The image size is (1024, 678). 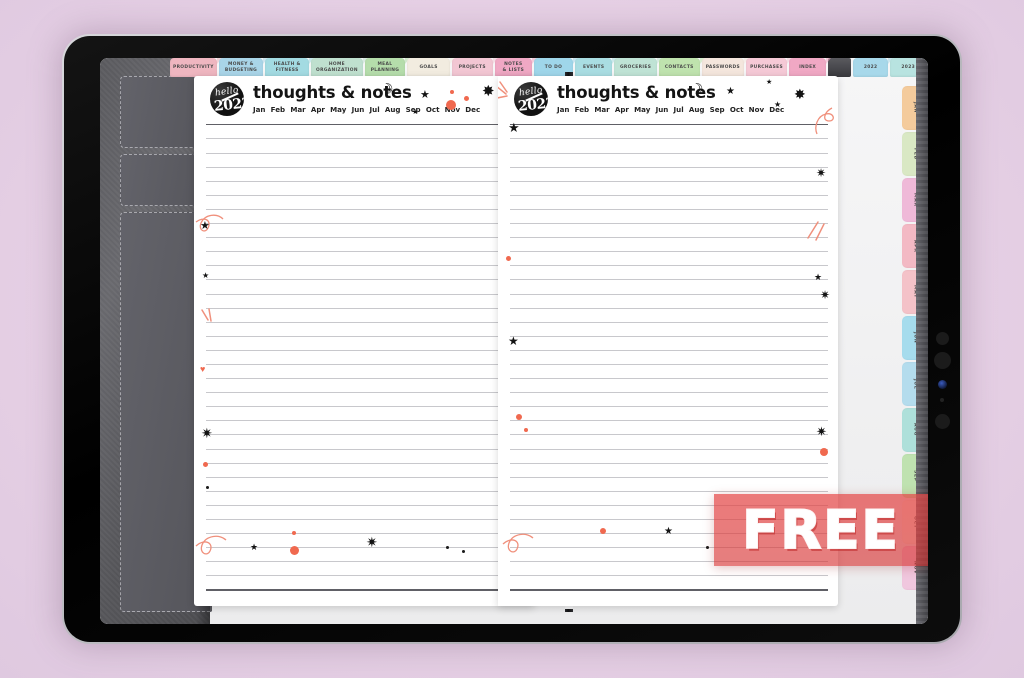 What do you see at coordinates (337, 67) in the screenshot?
I see `top-tab-label: HOME ORGANIZATION` at bounding box center [337, 67].